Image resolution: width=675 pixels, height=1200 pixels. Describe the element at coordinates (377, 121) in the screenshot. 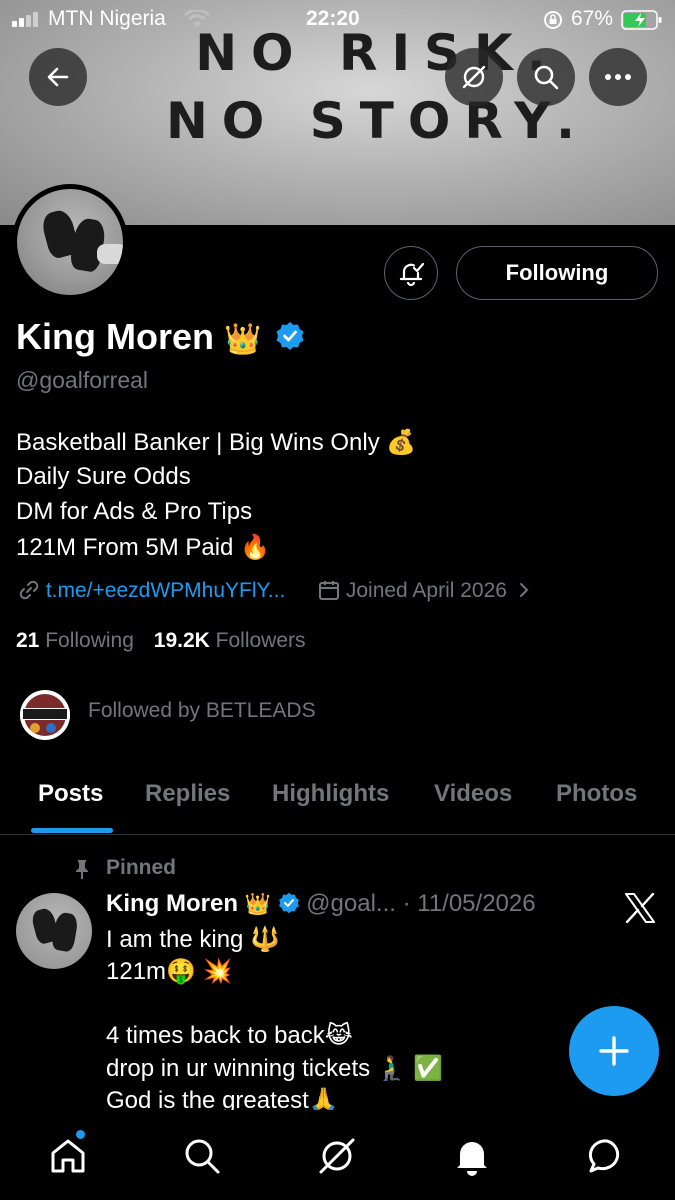

I see `banner-text-line2: NO STORY.` at that location.